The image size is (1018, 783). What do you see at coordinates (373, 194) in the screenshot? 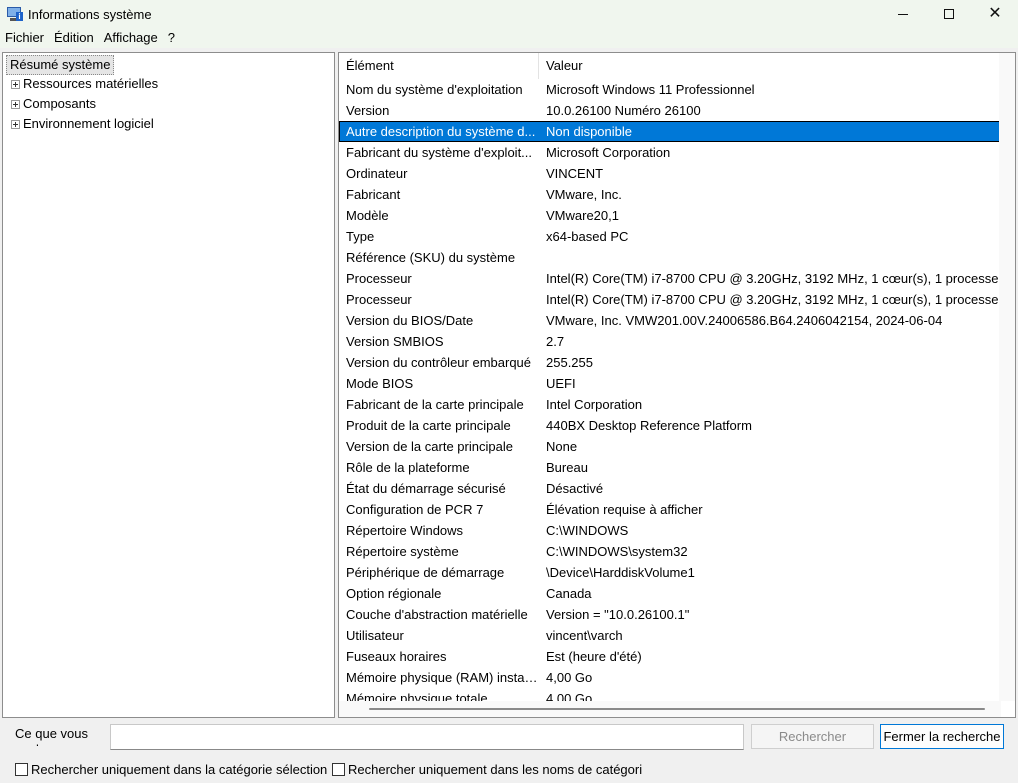
I see `row-item: Fabricant` at bounding box center [373, 194].